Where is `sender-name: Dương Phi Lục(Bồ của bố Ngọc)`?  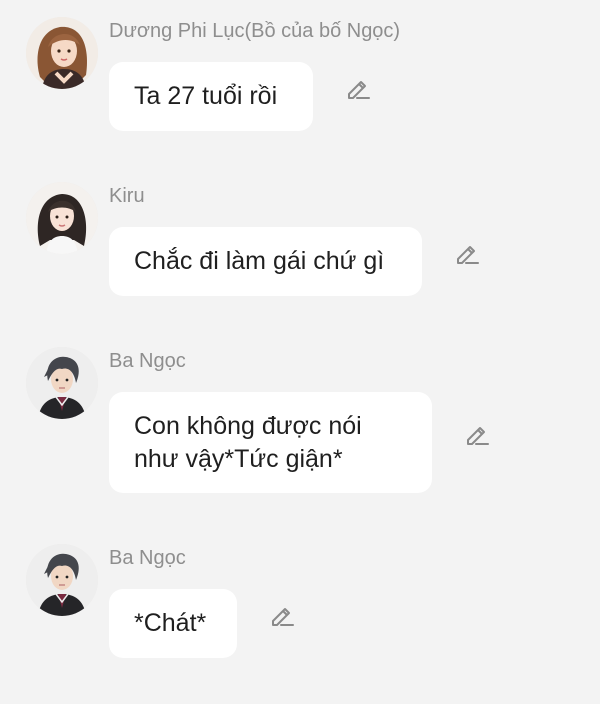
sender-name: Dương Phi Lục(Bồ của bố Ngọc) is located at coordinates (255, 31).